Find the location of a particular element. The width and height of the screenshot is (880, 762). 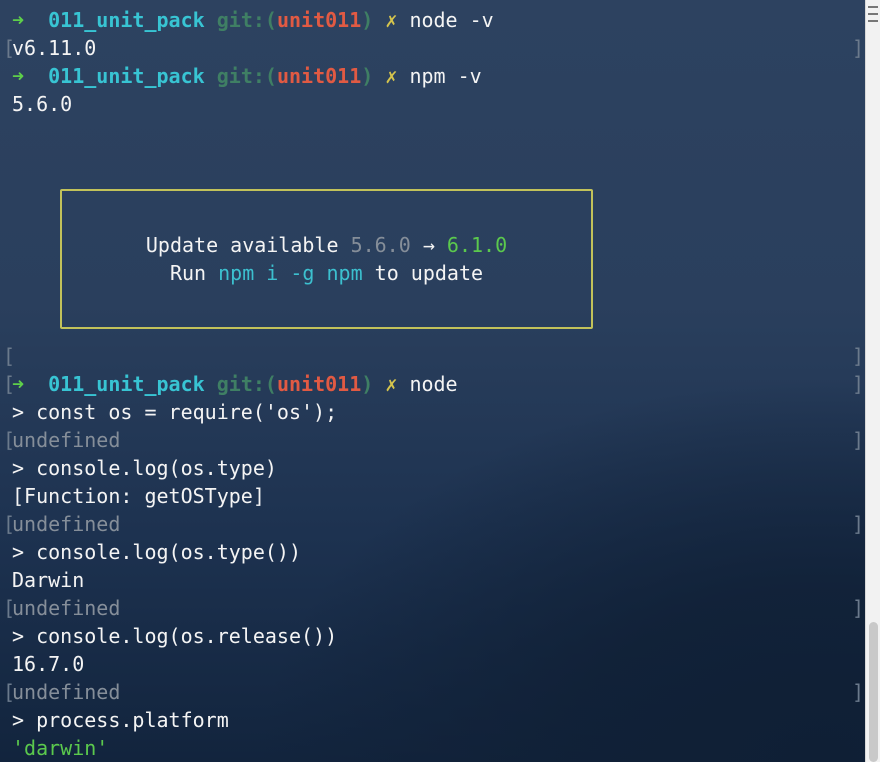

update-run-line: Run npm i -g npm to update is located at coordinates (326, 273).